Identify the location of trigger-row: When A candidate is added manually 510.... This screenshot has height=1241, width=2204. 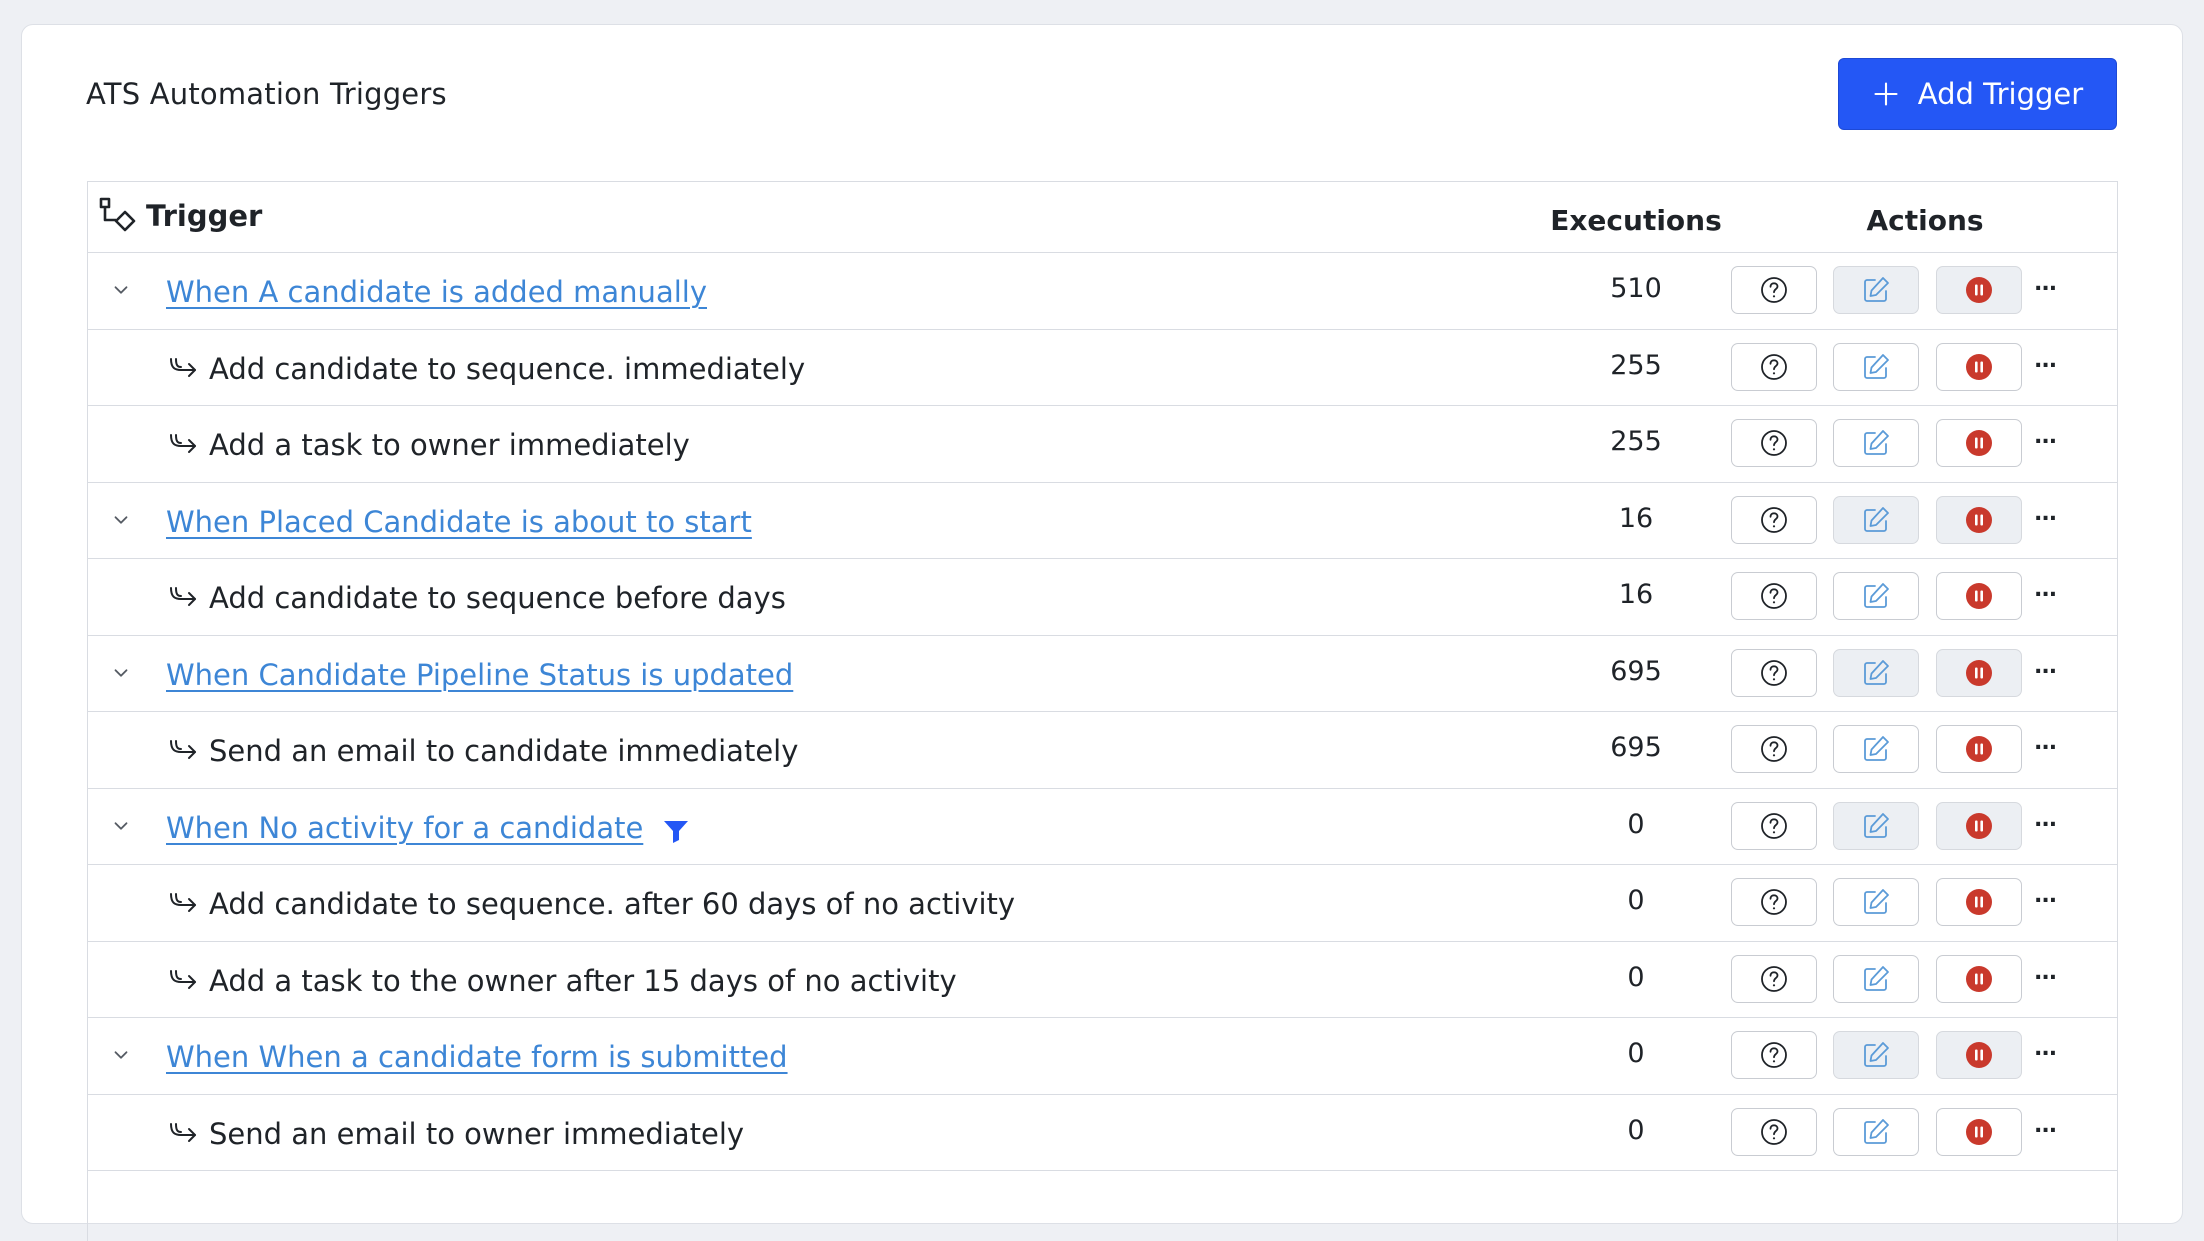
(1102, 291).